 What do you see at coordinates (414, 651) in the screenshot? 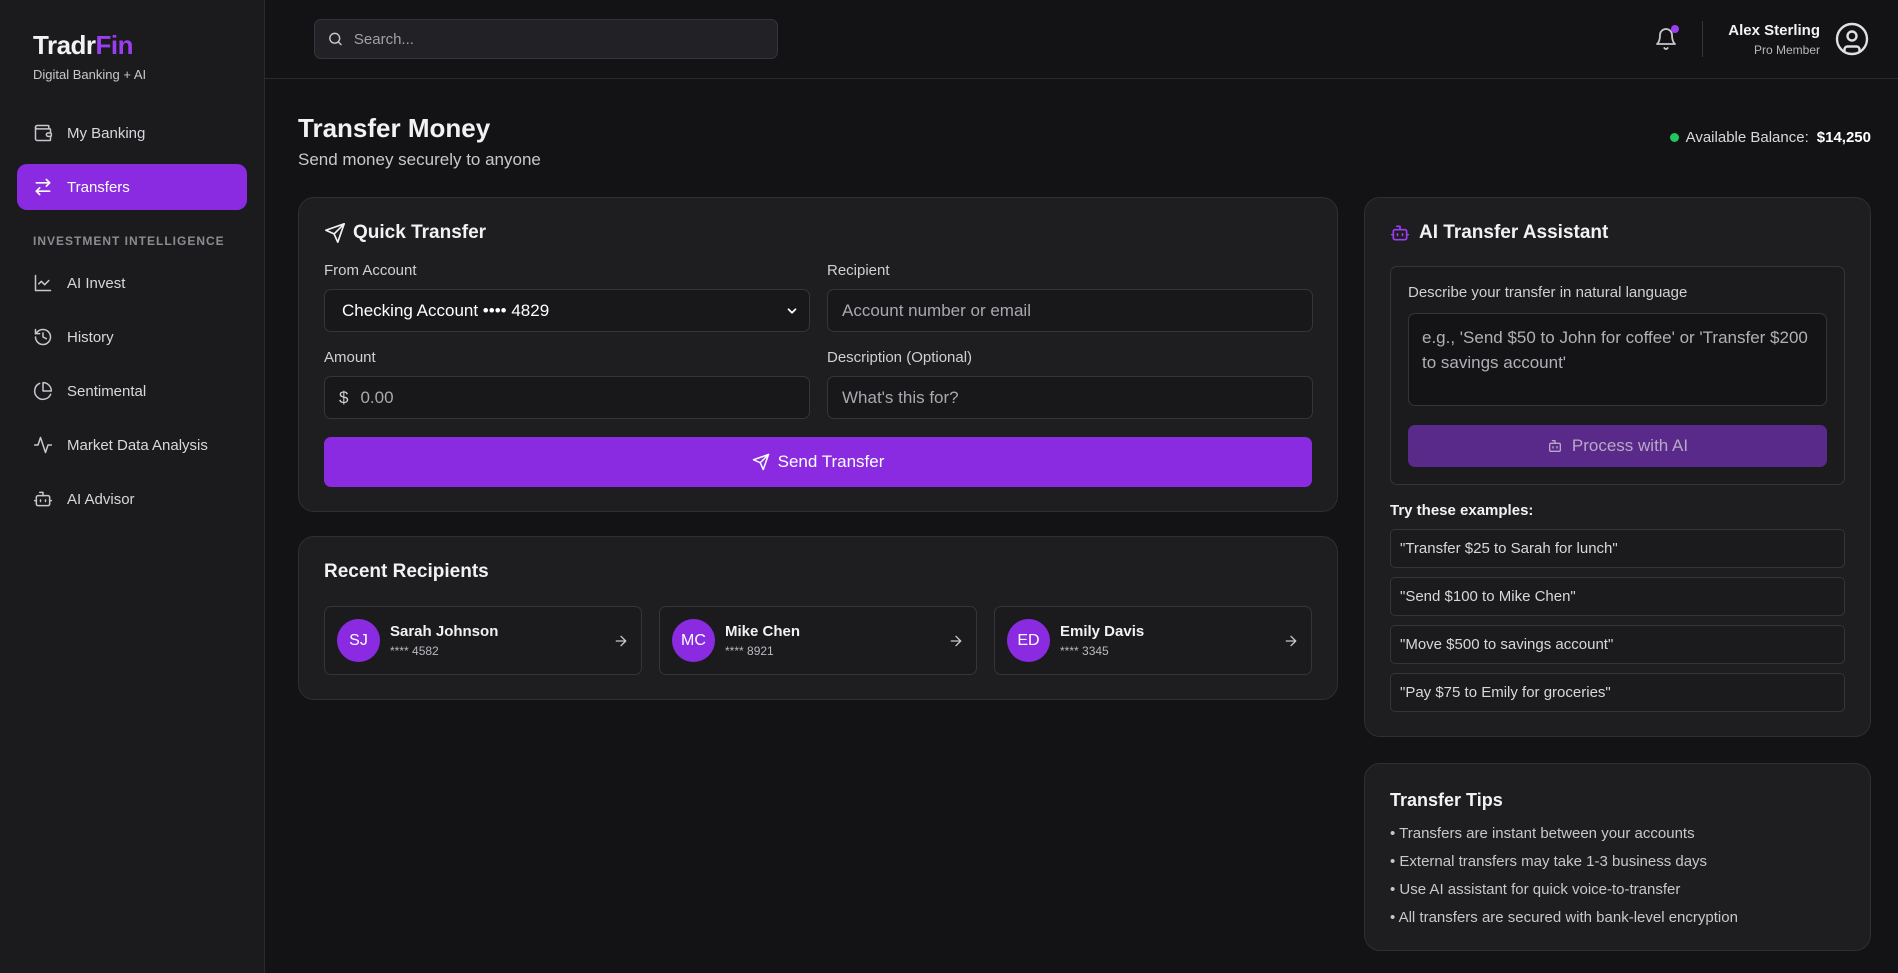
I see `recipient-account: **** 4582` at bounding box center [414, 651].